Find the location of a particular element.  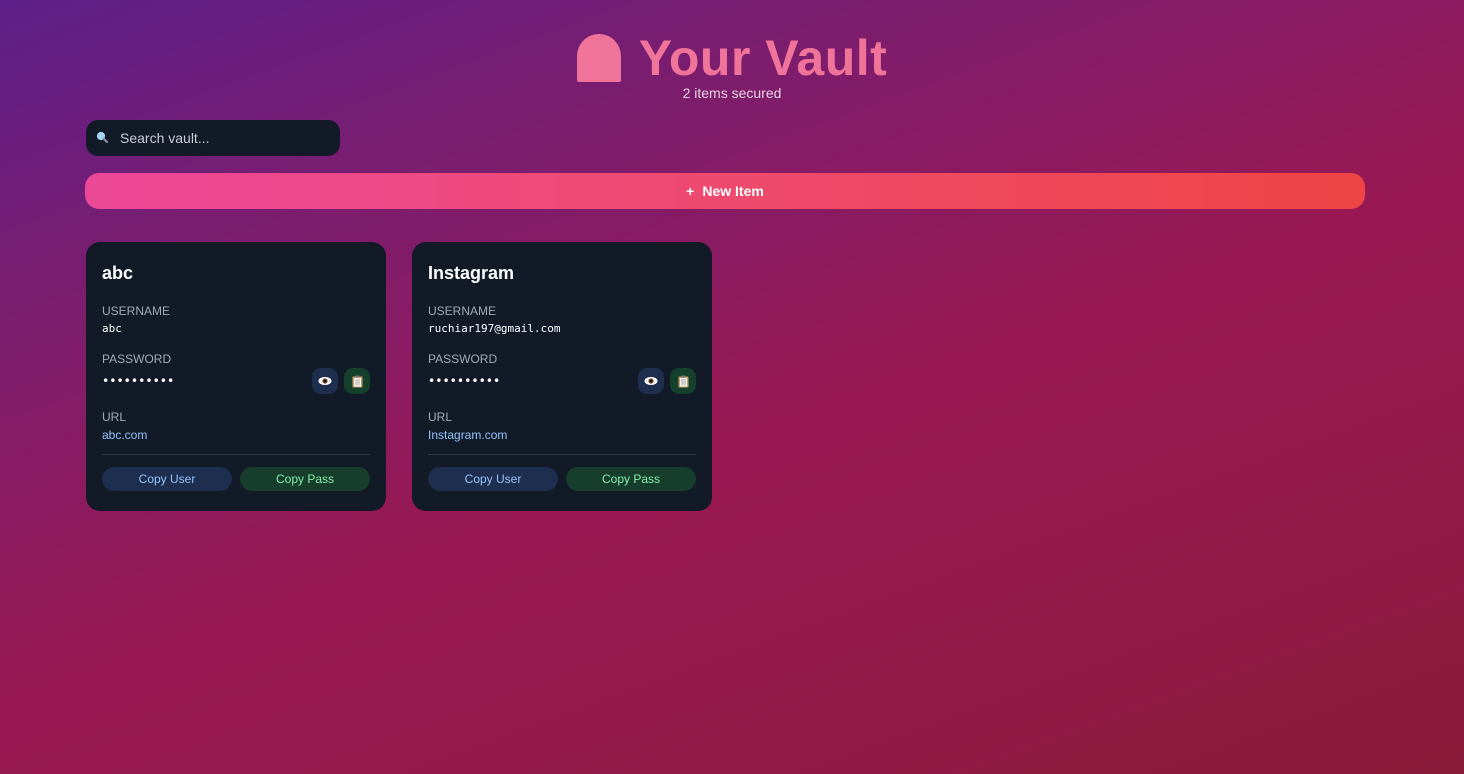

search-input is located at coordinates (225, 138).